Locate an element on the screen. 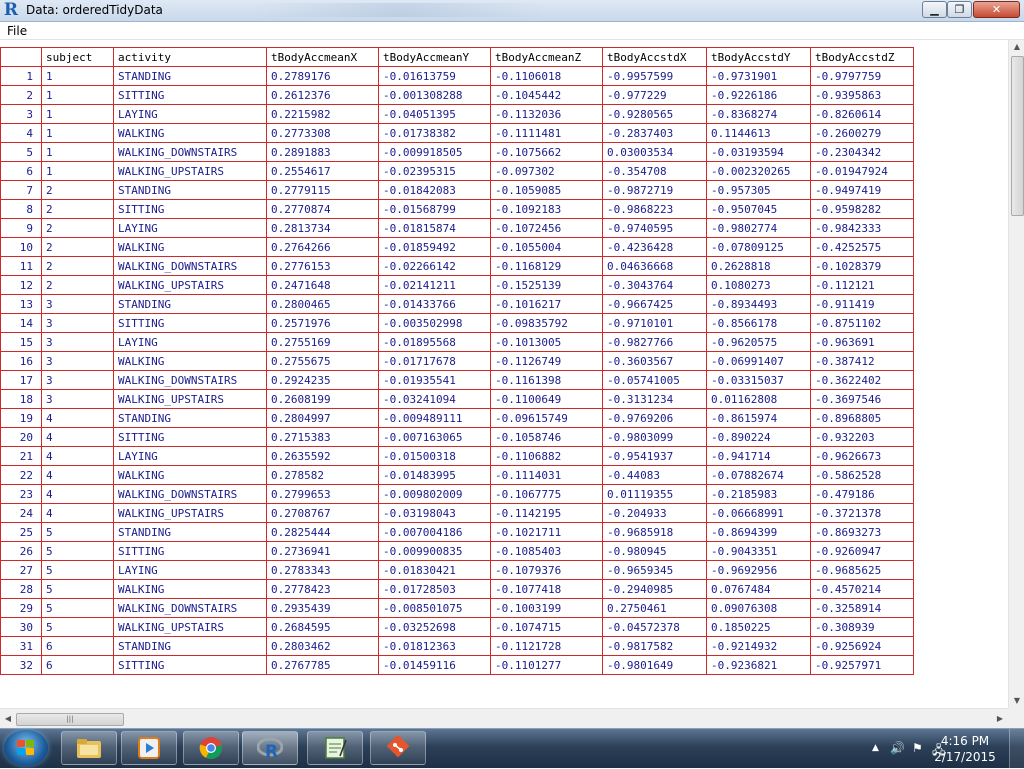 The height and width of the screenshot is (769, 1024). start-button is located at coordinates (26, 748).